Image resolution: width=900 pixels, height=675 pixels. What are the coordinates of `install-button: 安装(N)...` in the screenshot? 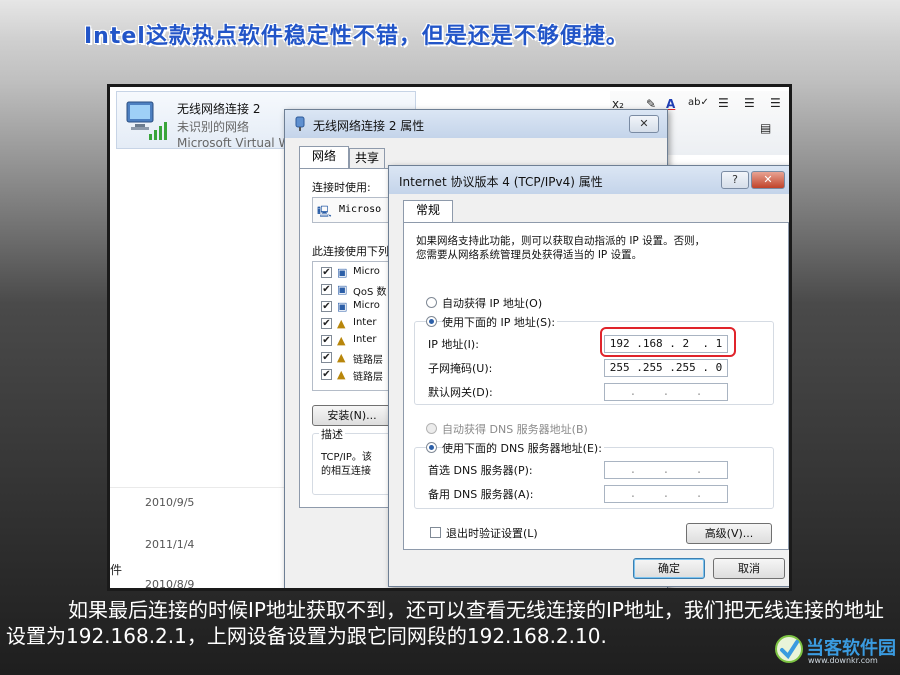 It's located at (352, 415).